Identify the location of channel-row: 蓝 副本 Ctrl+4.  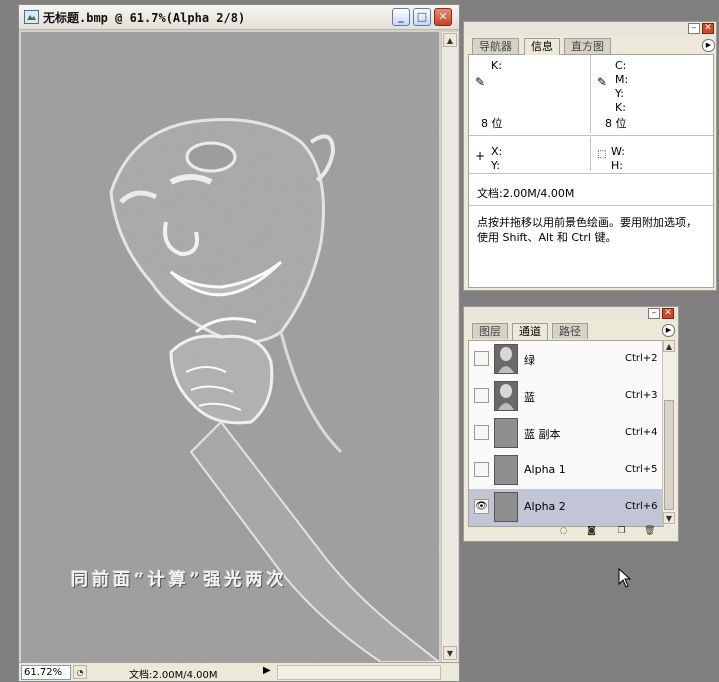
(566, 434).